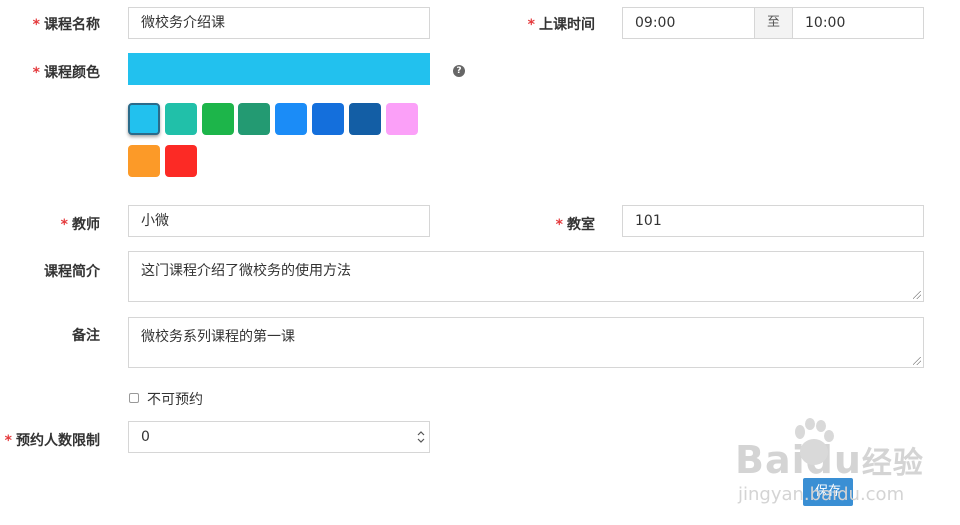 This screenshot has width=960, height=525. What do you see at coordinates (279, 69) in the screenshot?
I see `course-color-preview` at bounding box center [279, 69].